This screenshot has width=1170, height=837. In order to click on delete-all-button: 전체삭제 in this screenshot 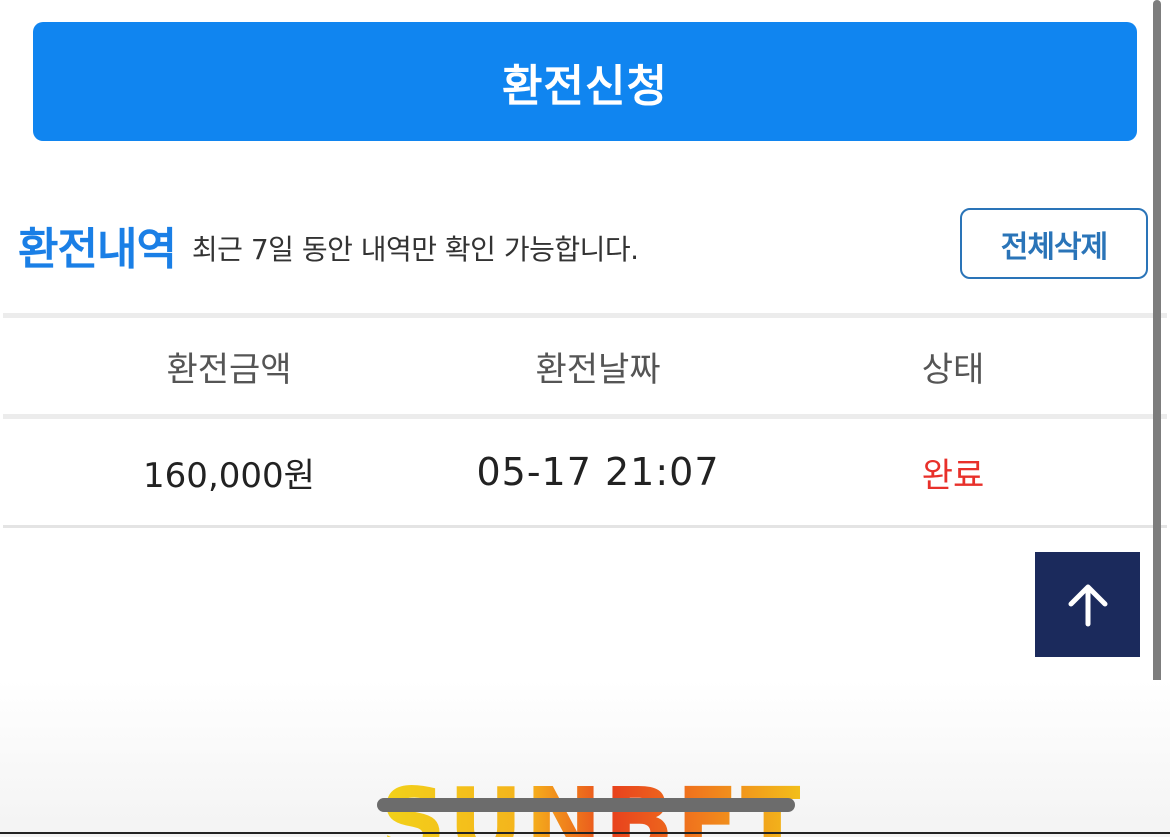, I will do `click(1054, 243)`.